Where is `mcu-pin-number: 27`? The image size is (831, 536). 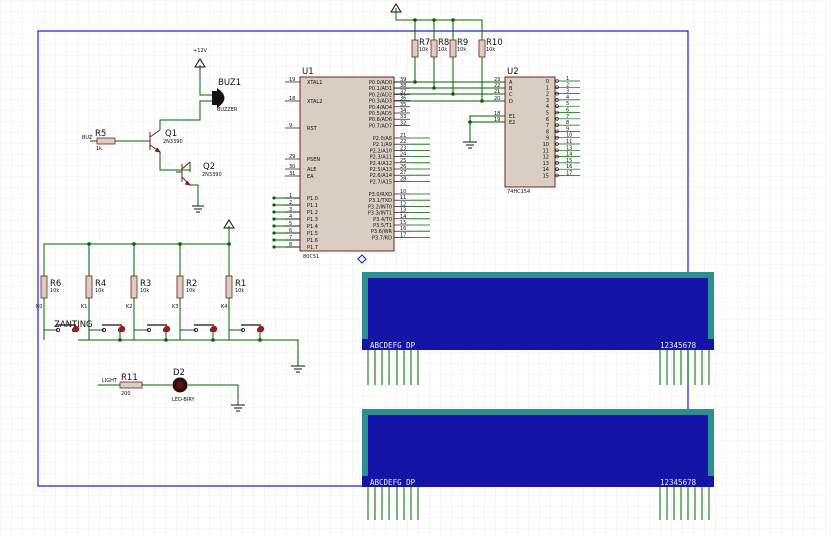 mcu-pin-number: 27 is located at coordinates (403, 173).